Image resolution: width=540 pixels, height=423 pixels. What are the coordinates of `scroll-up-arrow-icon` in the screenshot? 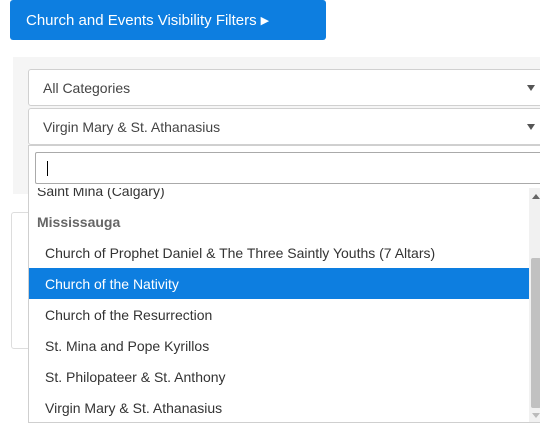 It's located at (536, 196).